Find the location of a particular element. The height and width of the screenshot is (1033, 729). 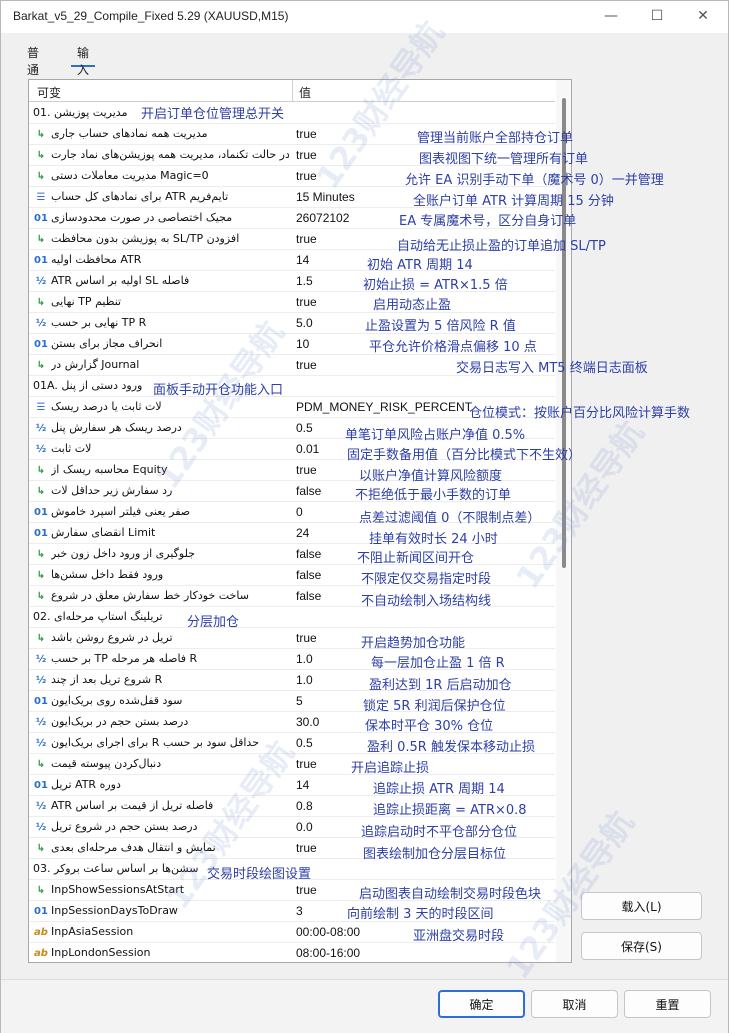

annotation-note: 开启追踪止损 is located at coordinates (390, 768).